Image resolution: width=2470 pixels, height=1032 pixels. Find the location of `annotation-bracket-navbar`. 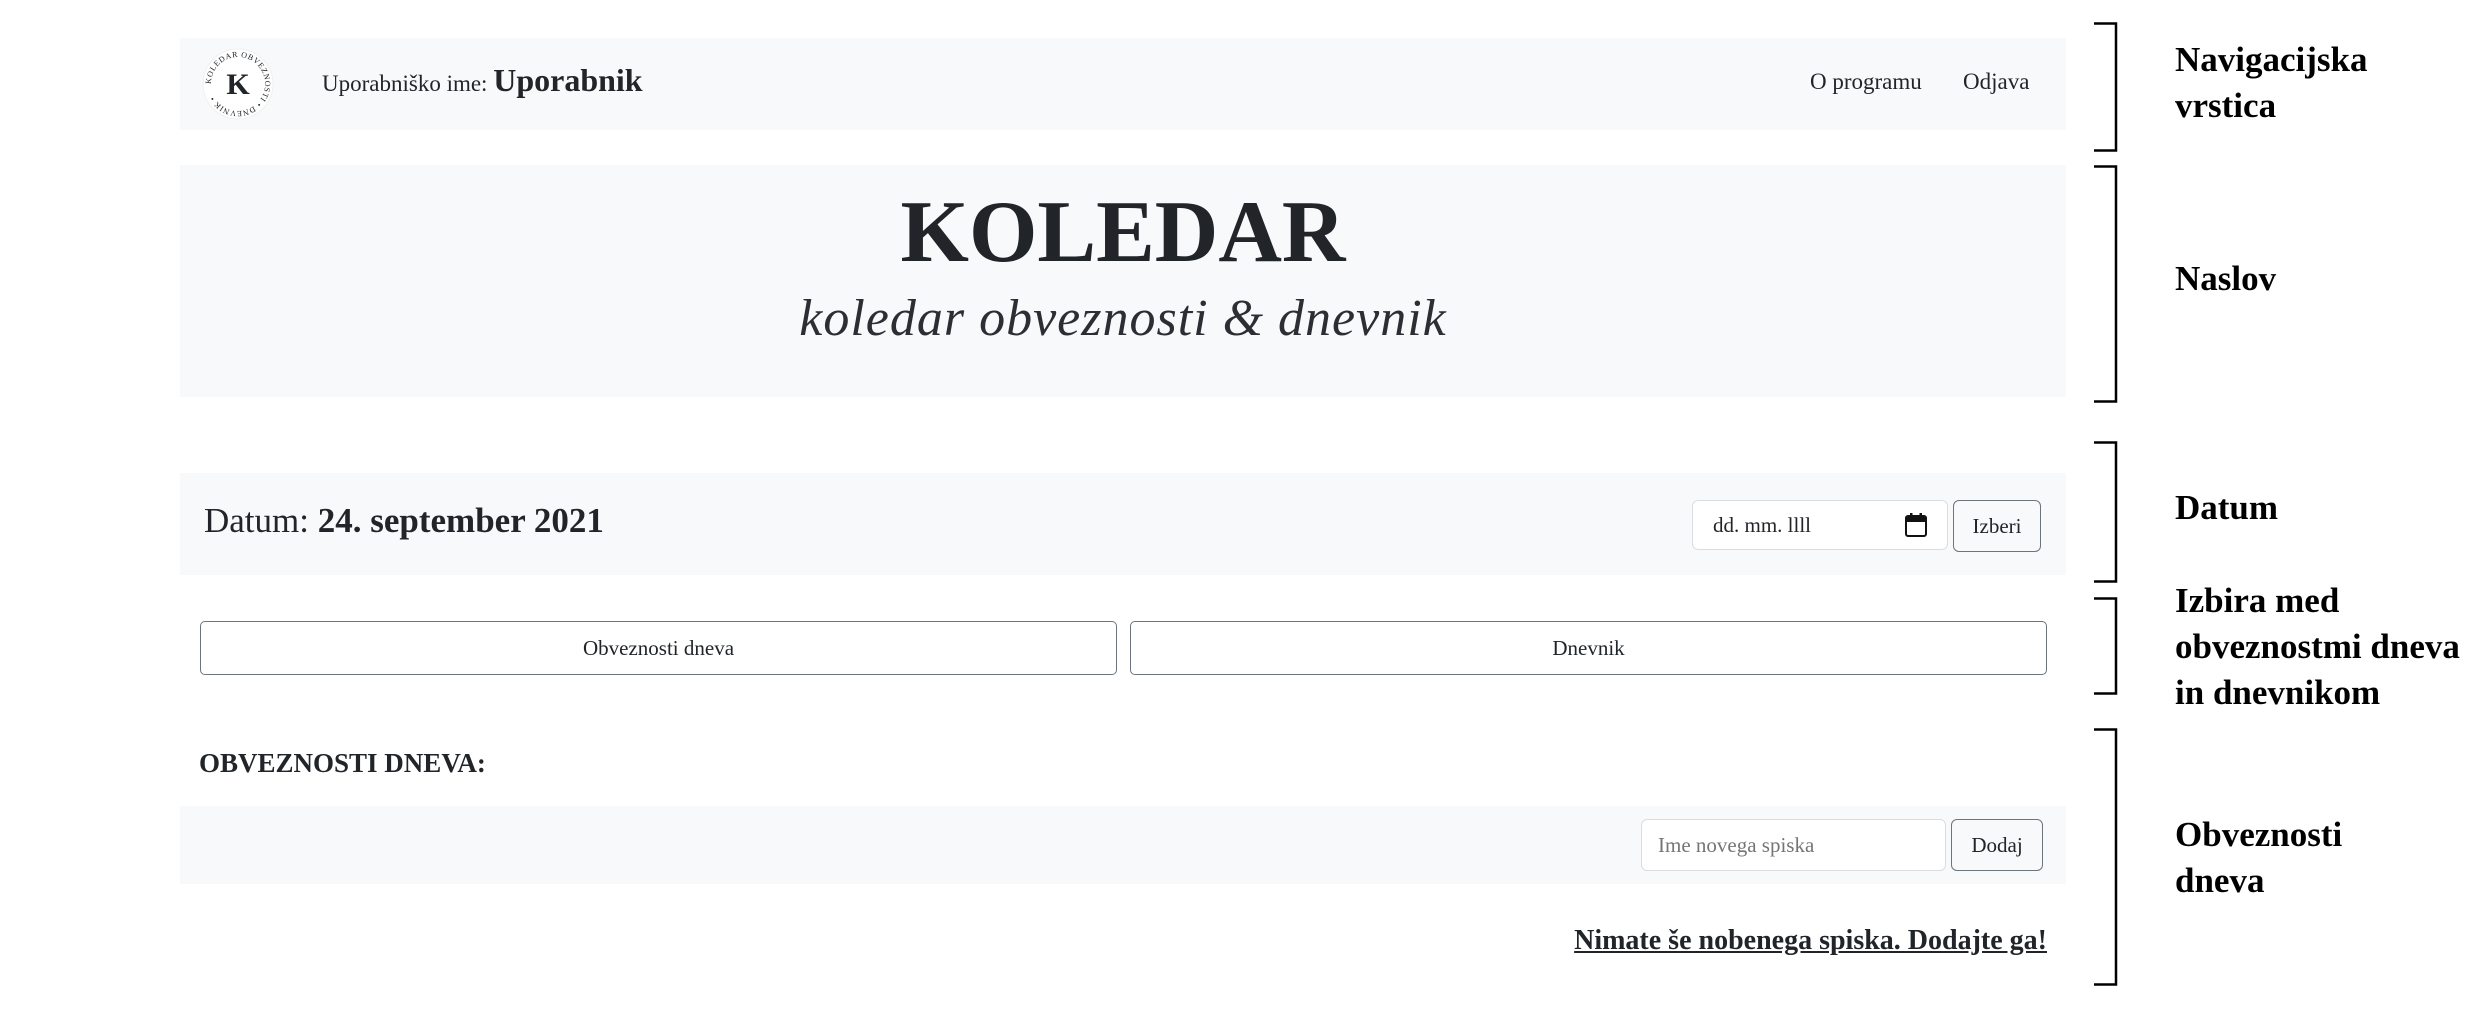

annotation-bracket-navbar is located at coordinates (2107, 87).